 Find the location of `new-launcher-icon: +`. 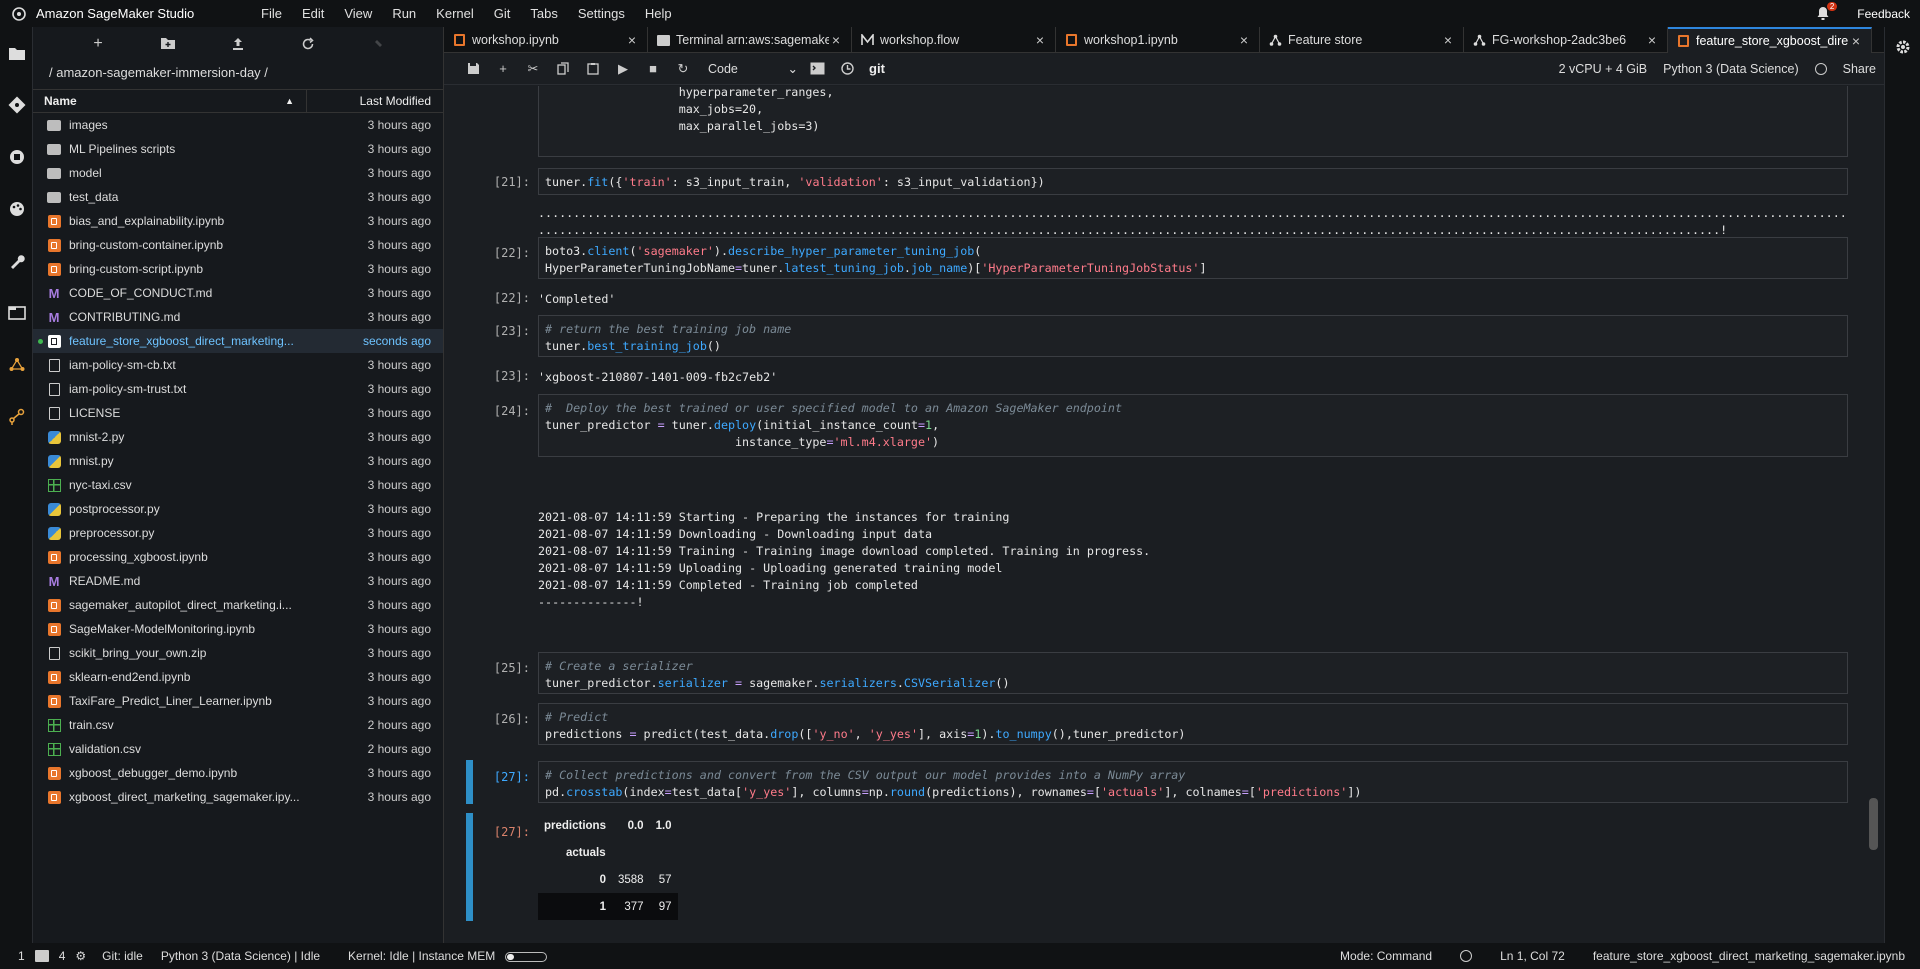

new-launcher-icon: + is located at coordinates (98, 44).